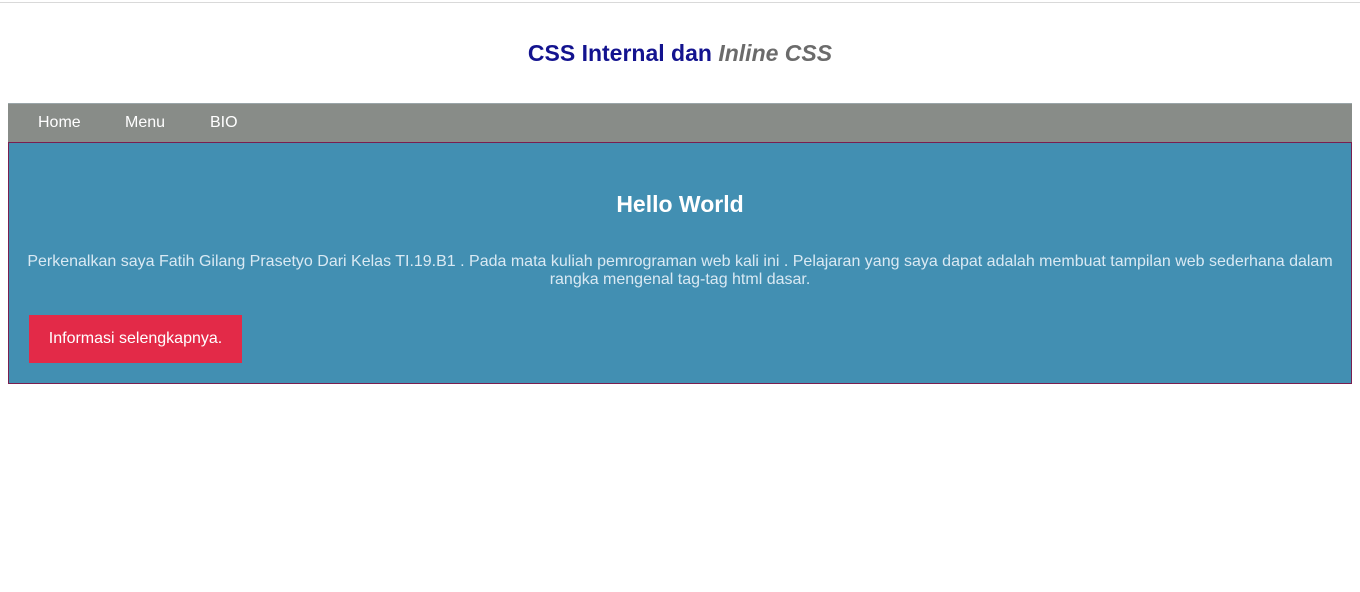  I want to click on top-divider, so click(680, 2).